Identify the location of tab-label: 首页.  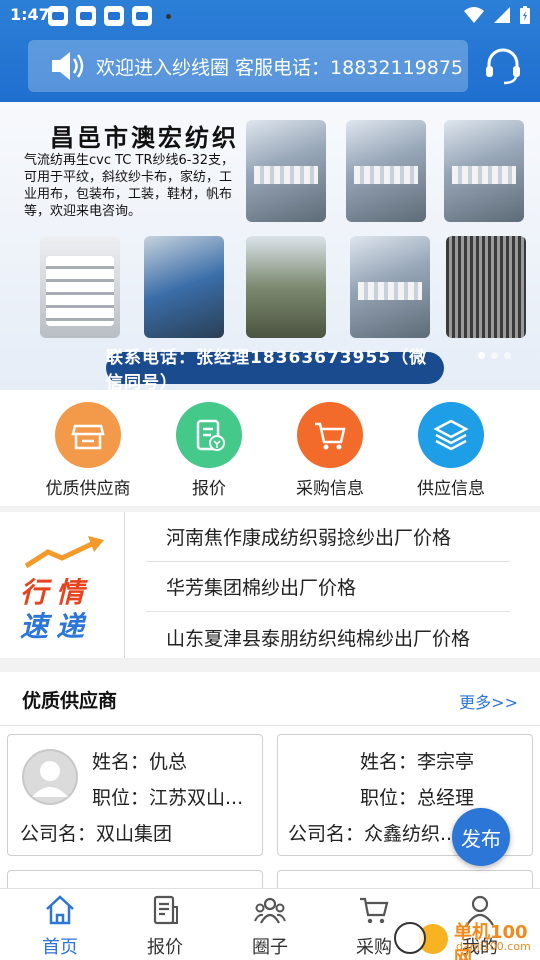
(60, 947).